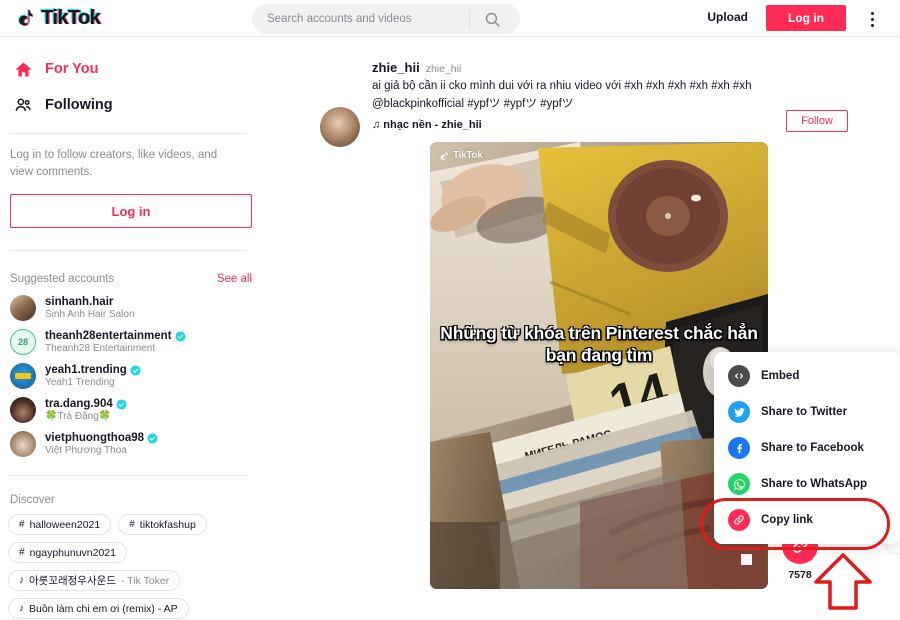 The image size is (900, 620). I want to click on home-icon, so click(23, 69).